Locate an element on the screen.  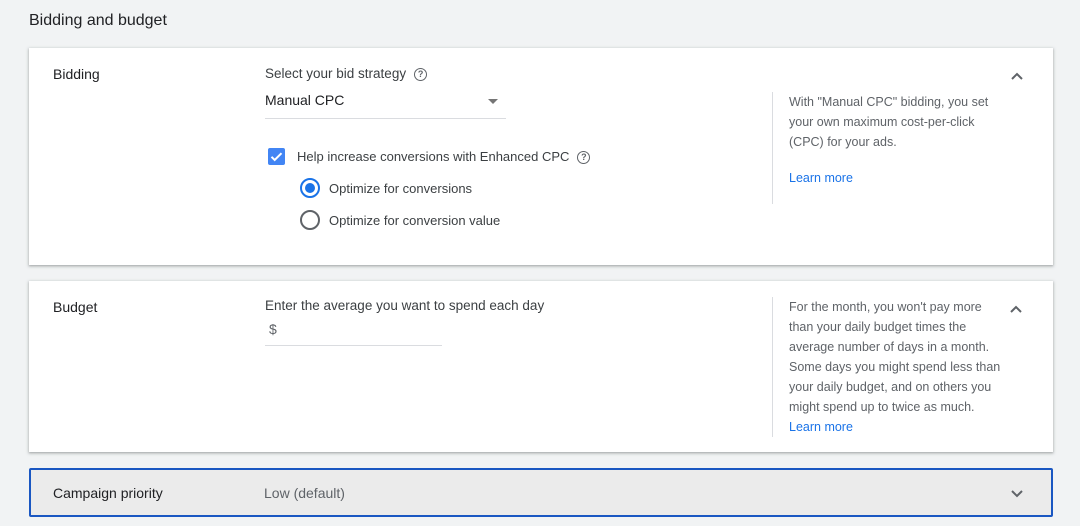
bid-strategy-value: Manual CPC is located at coordinates (305, 100).